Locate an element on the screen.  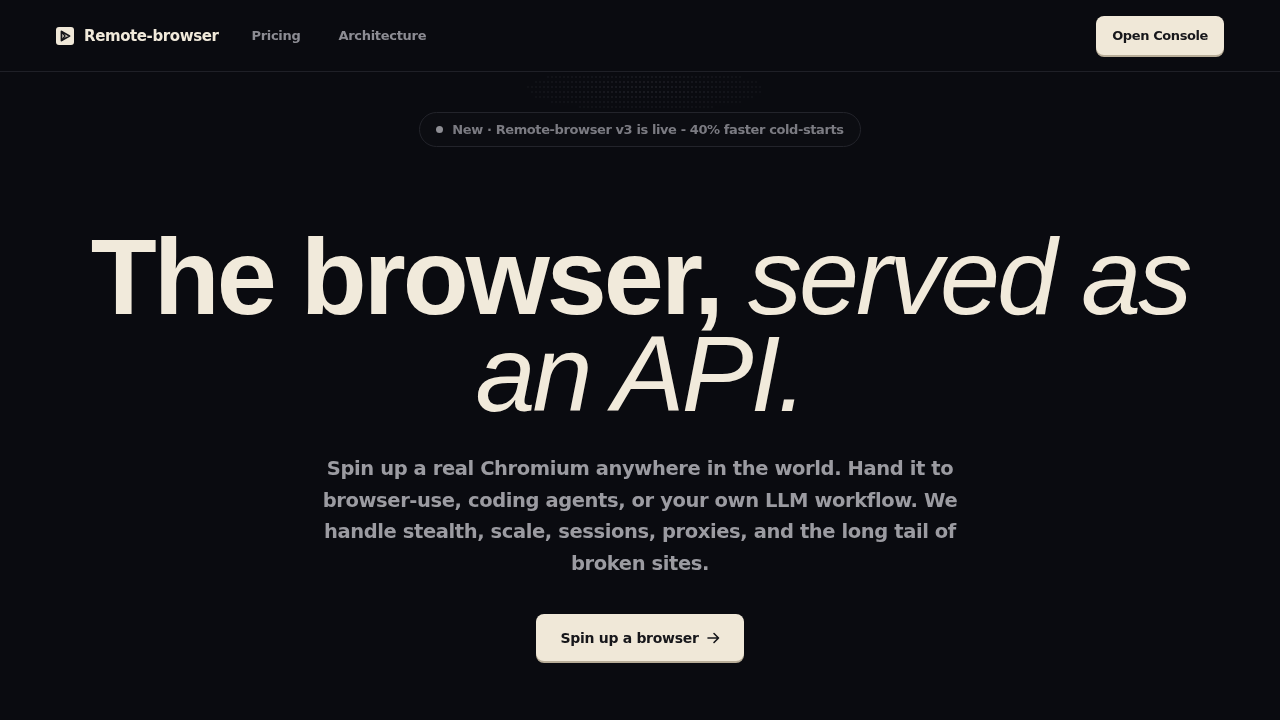
brand-name: Remote-browser is located at coordinates (151, 35).